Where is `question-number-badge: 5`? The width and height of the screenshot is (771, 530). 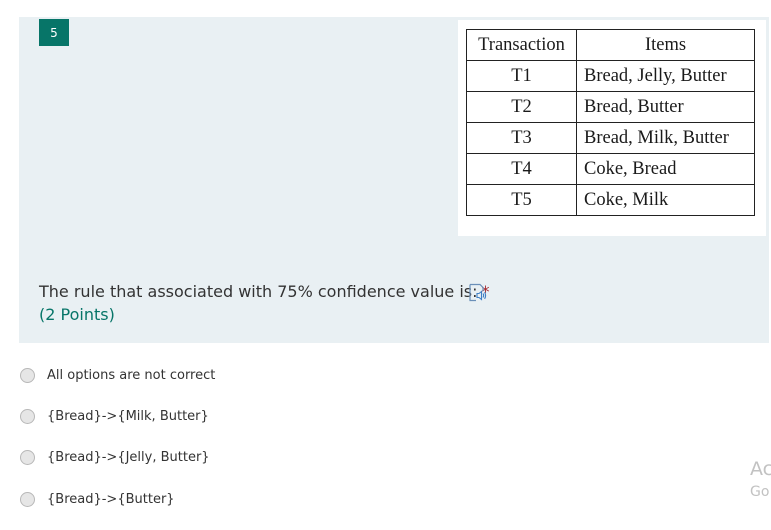 question-number-badge: 5 is located at coordinates (54, 32).